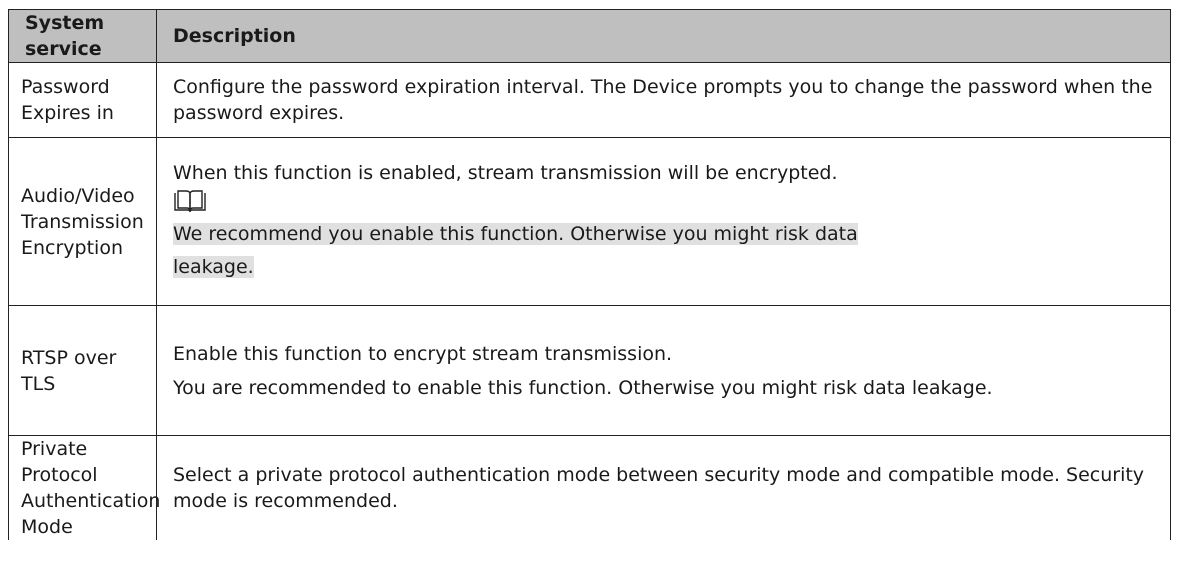 The width and height of the screenshot is (1178, 579). I want to click on service-name-cell: Password Expires in, so click(82, 100).